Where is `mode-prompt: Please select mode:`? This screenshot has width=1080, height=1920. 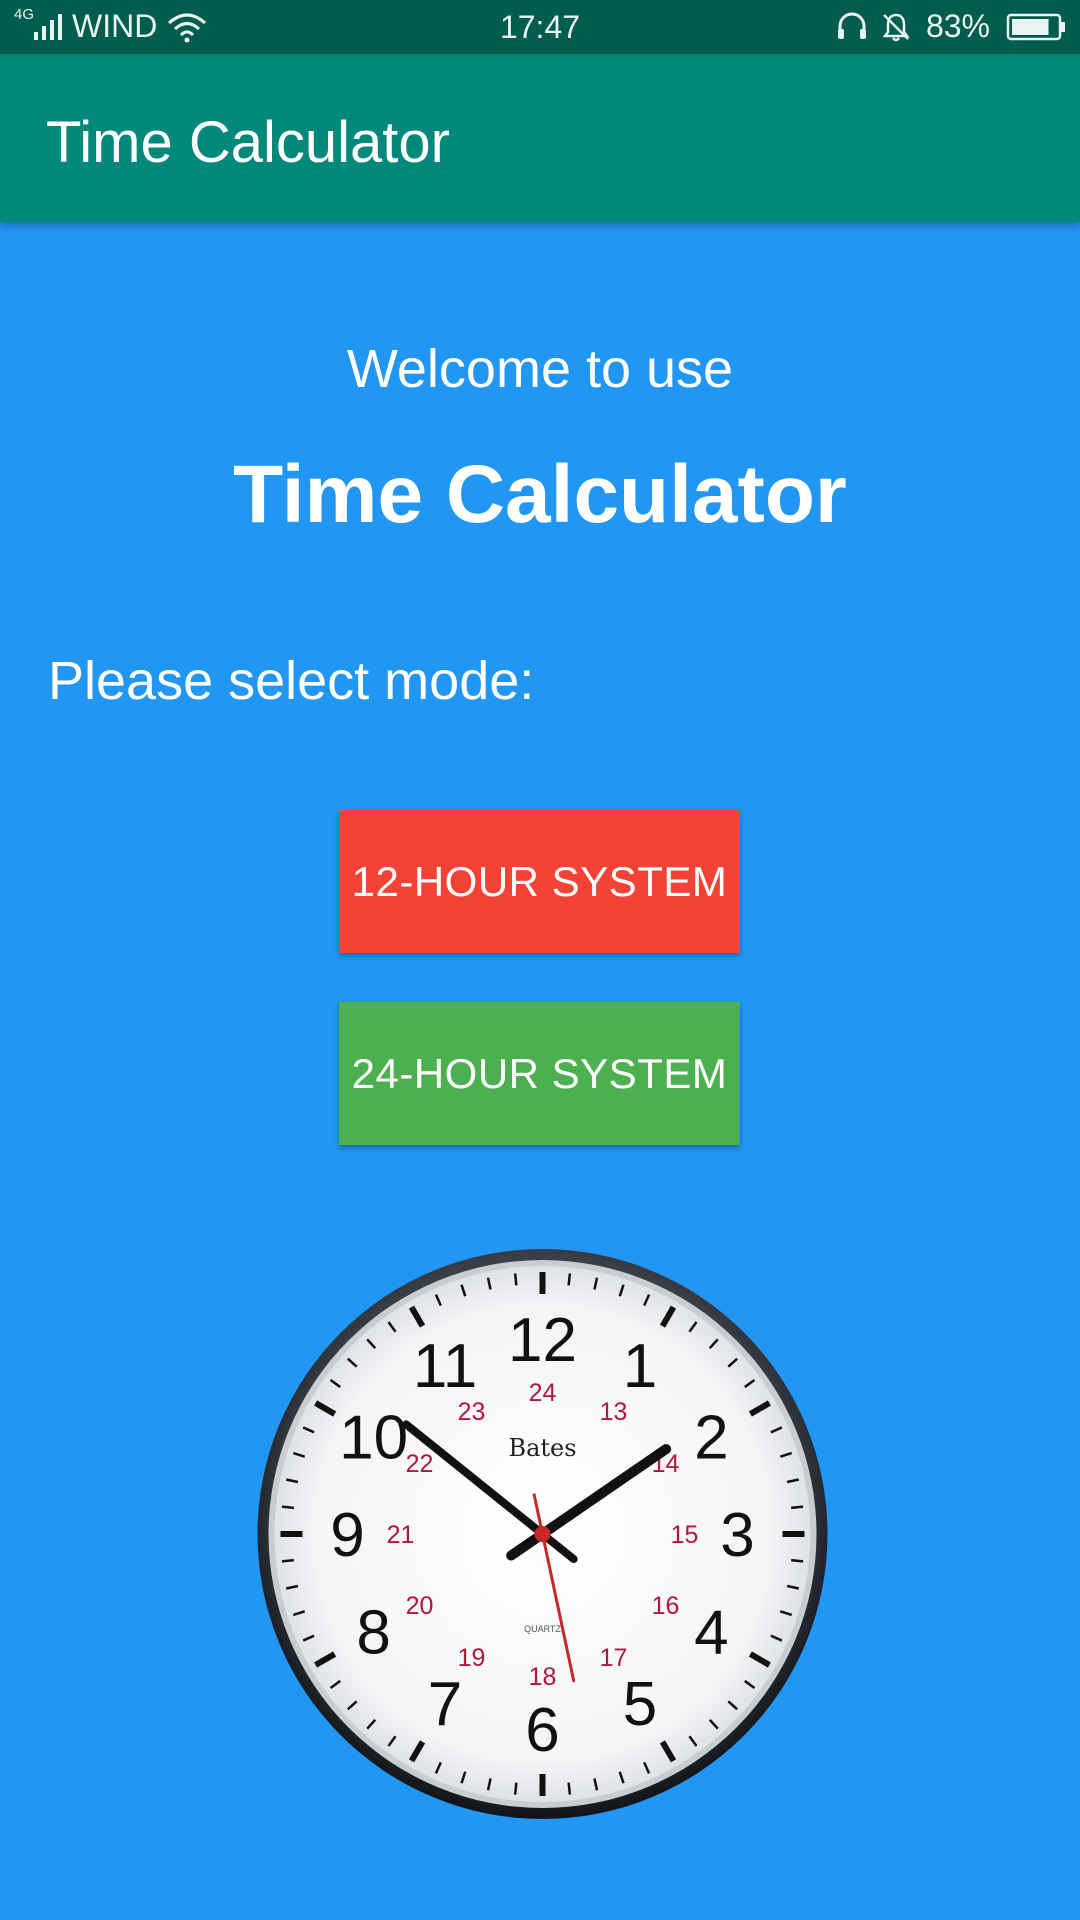
mode-prompt: Please select mode: is located at coordinates (291, 681).